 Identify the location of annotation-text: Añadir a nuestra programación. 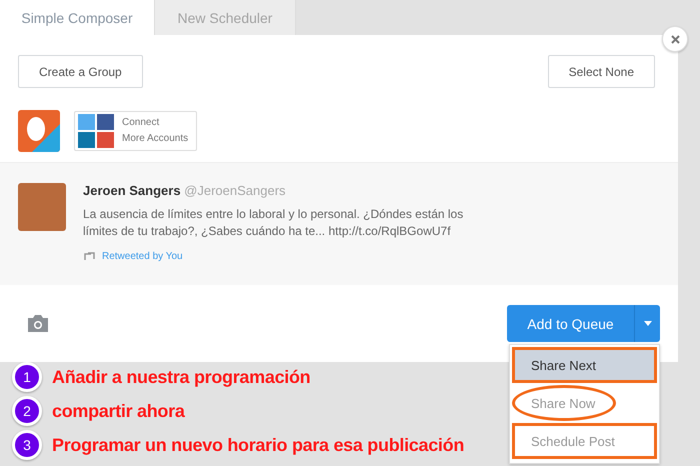
(181, 377).